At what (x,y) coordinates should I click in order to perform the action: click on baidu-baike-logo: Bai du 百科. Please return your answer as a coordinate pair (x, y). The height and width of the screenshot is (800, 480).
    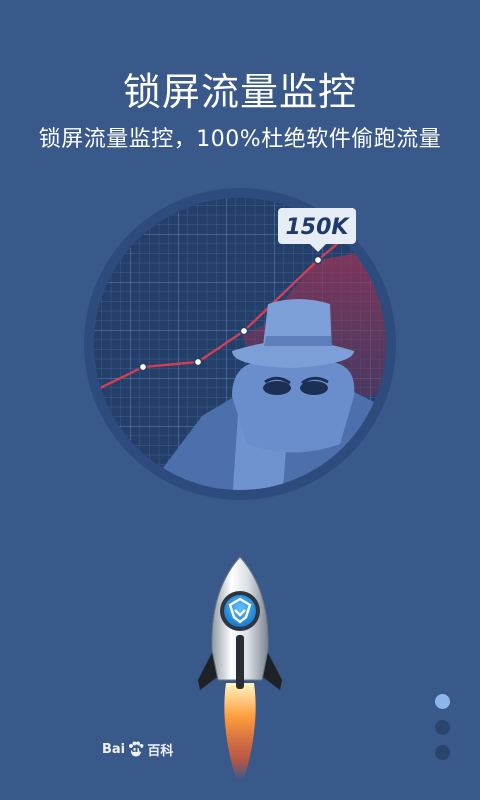
    Looking at the image, I should click on (142, 749).